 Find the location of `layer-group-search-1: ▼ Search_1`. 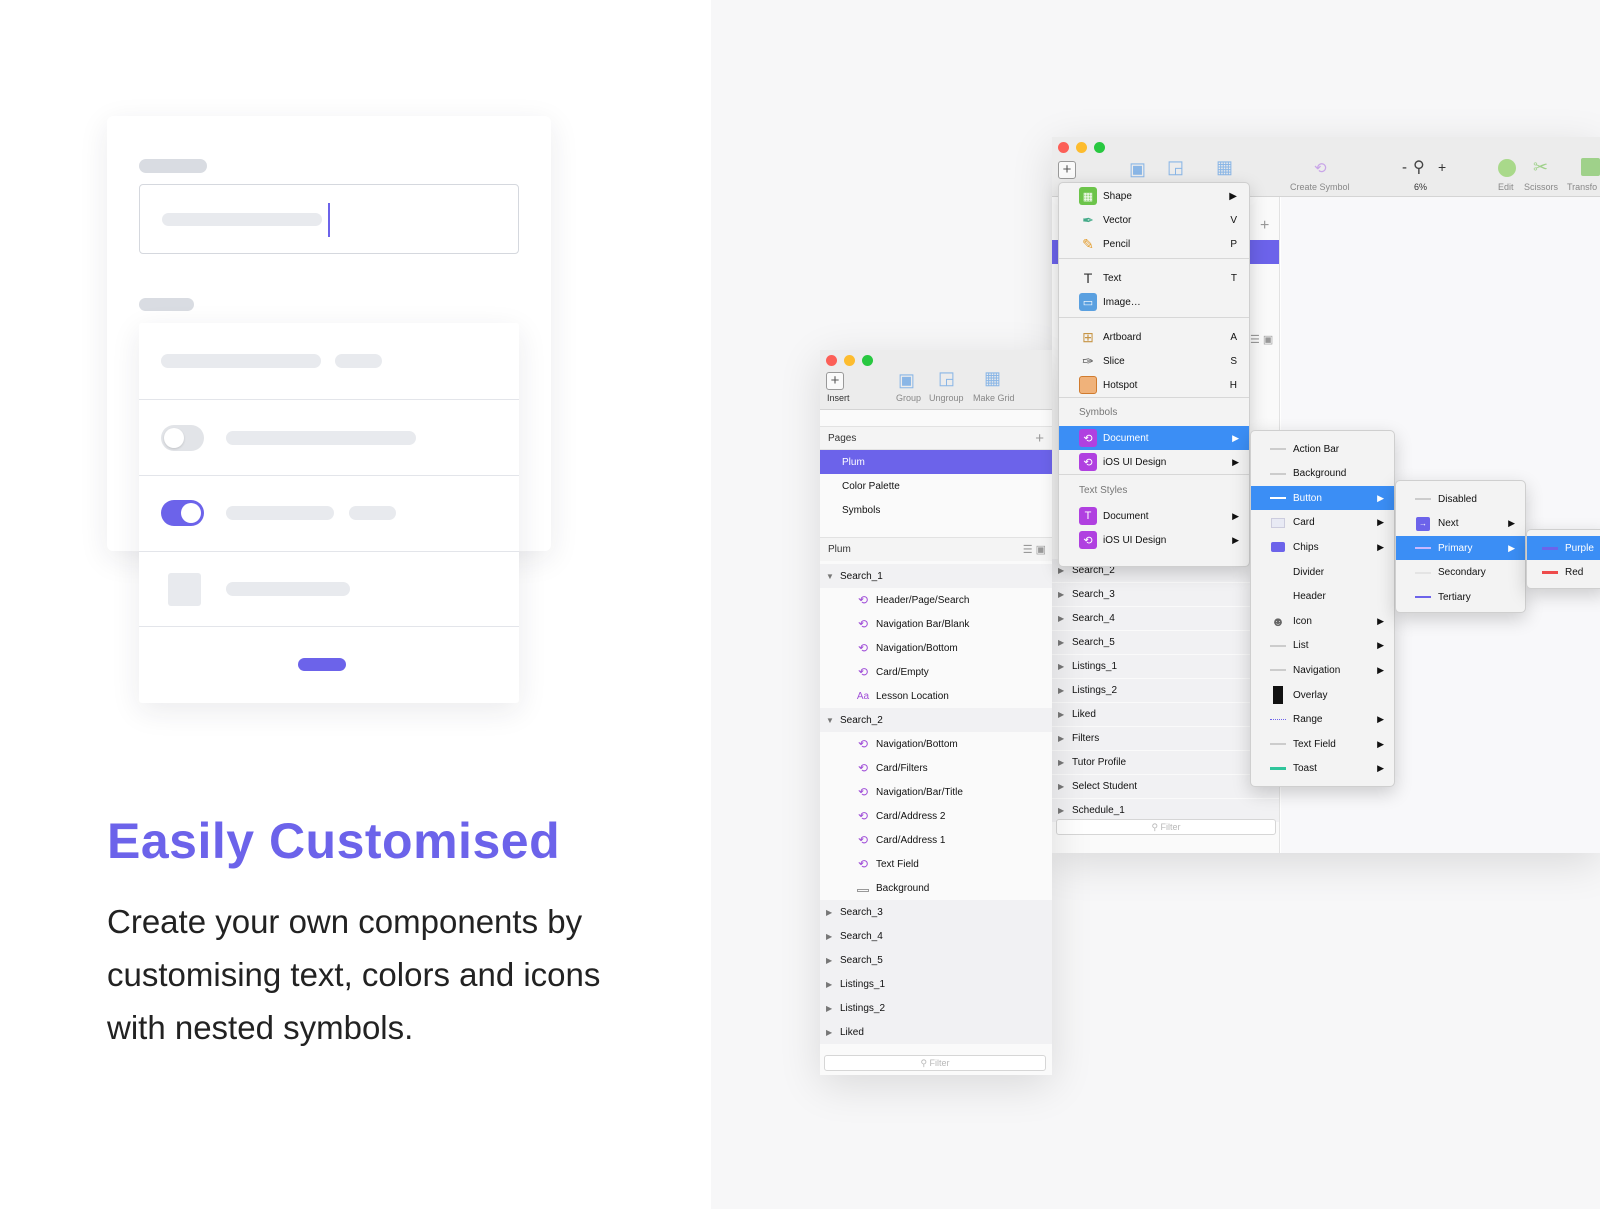

layer-group-search-1: ▼ Search_1 is located at coordinates (936, 576).